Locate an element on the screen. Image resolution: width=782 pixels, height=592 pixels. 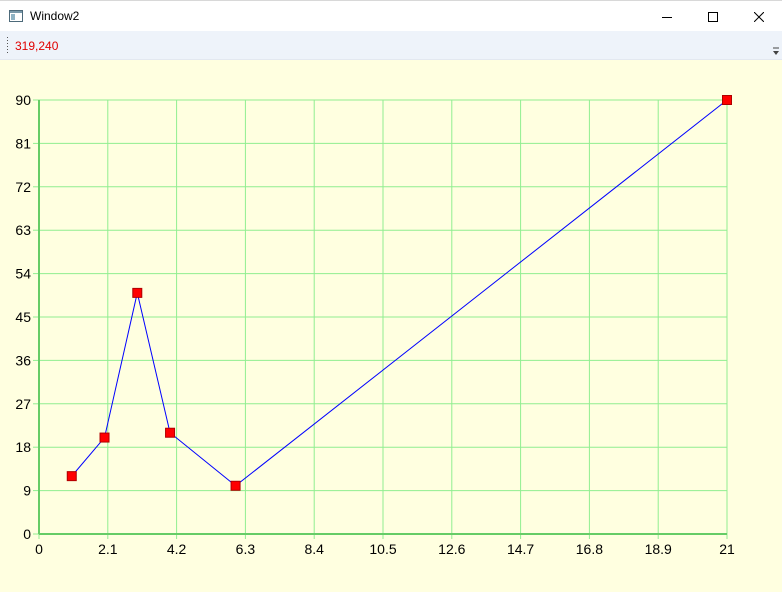
x-tick-label: 12.6 is located at coordinates (451, 549).